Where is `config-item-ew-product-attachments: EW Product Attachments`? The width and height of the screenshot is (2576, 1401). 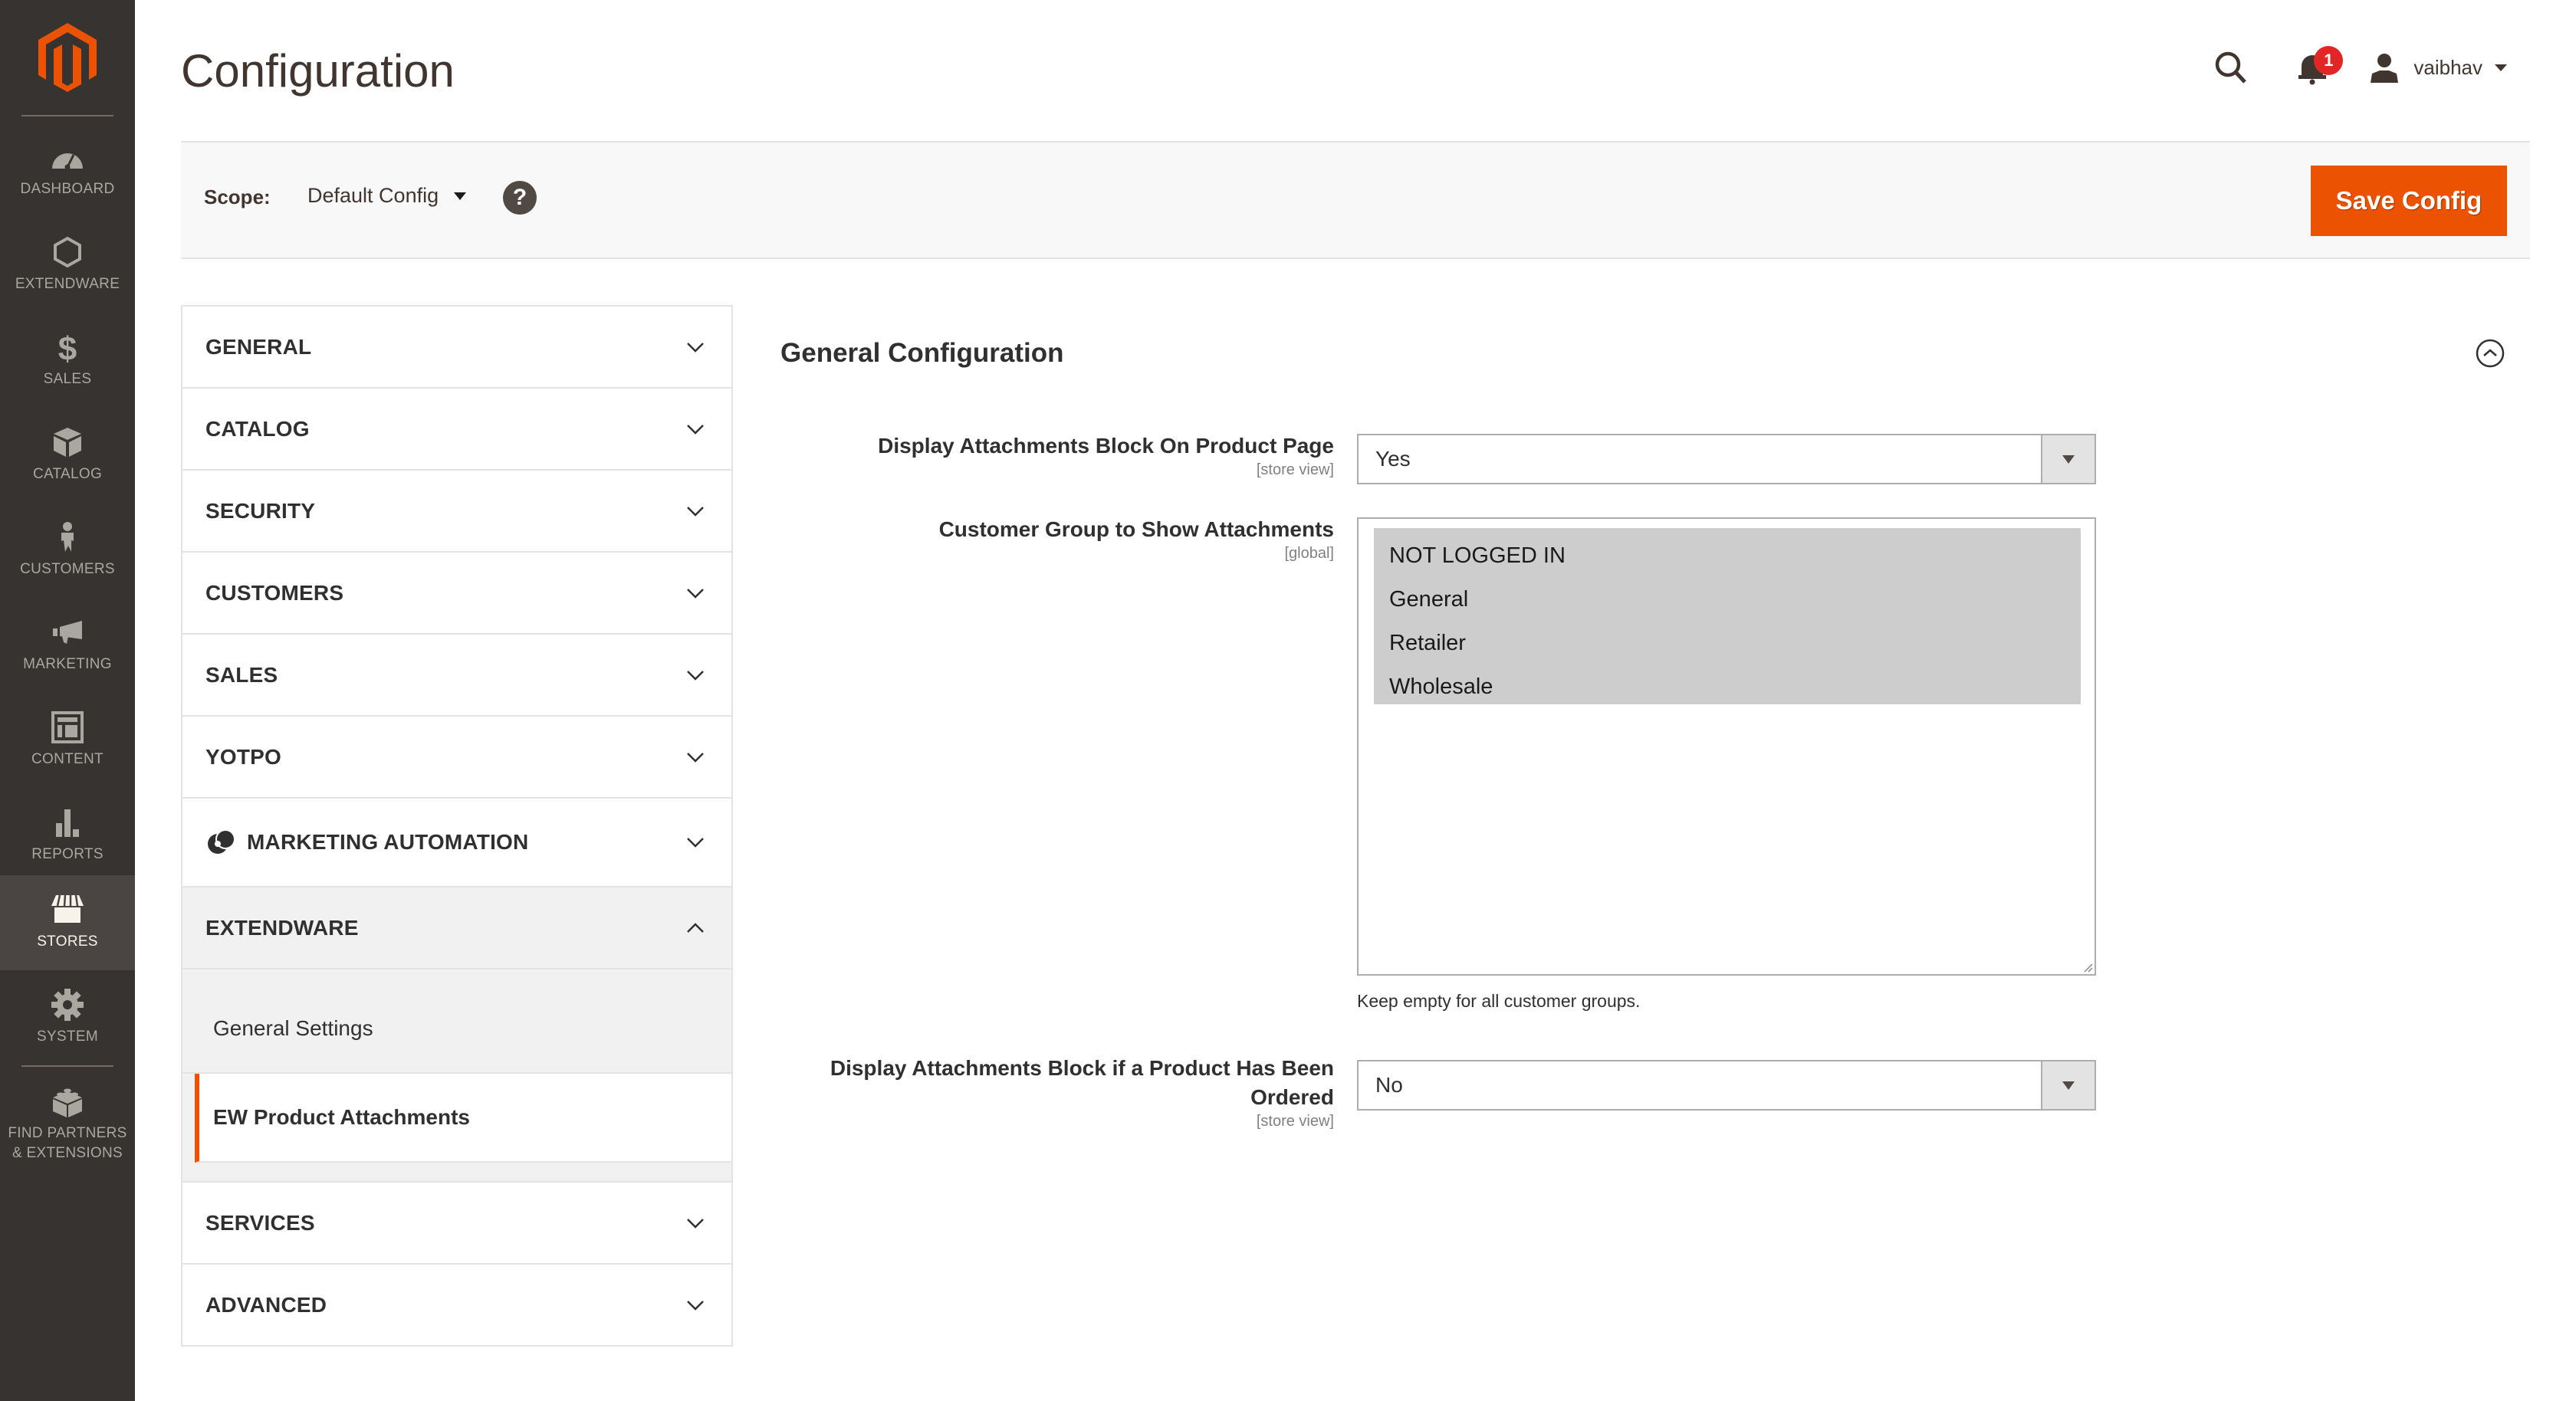
config-item-ew-product-attachments: EW Product Attachments is located at coordinates (463, 1118).